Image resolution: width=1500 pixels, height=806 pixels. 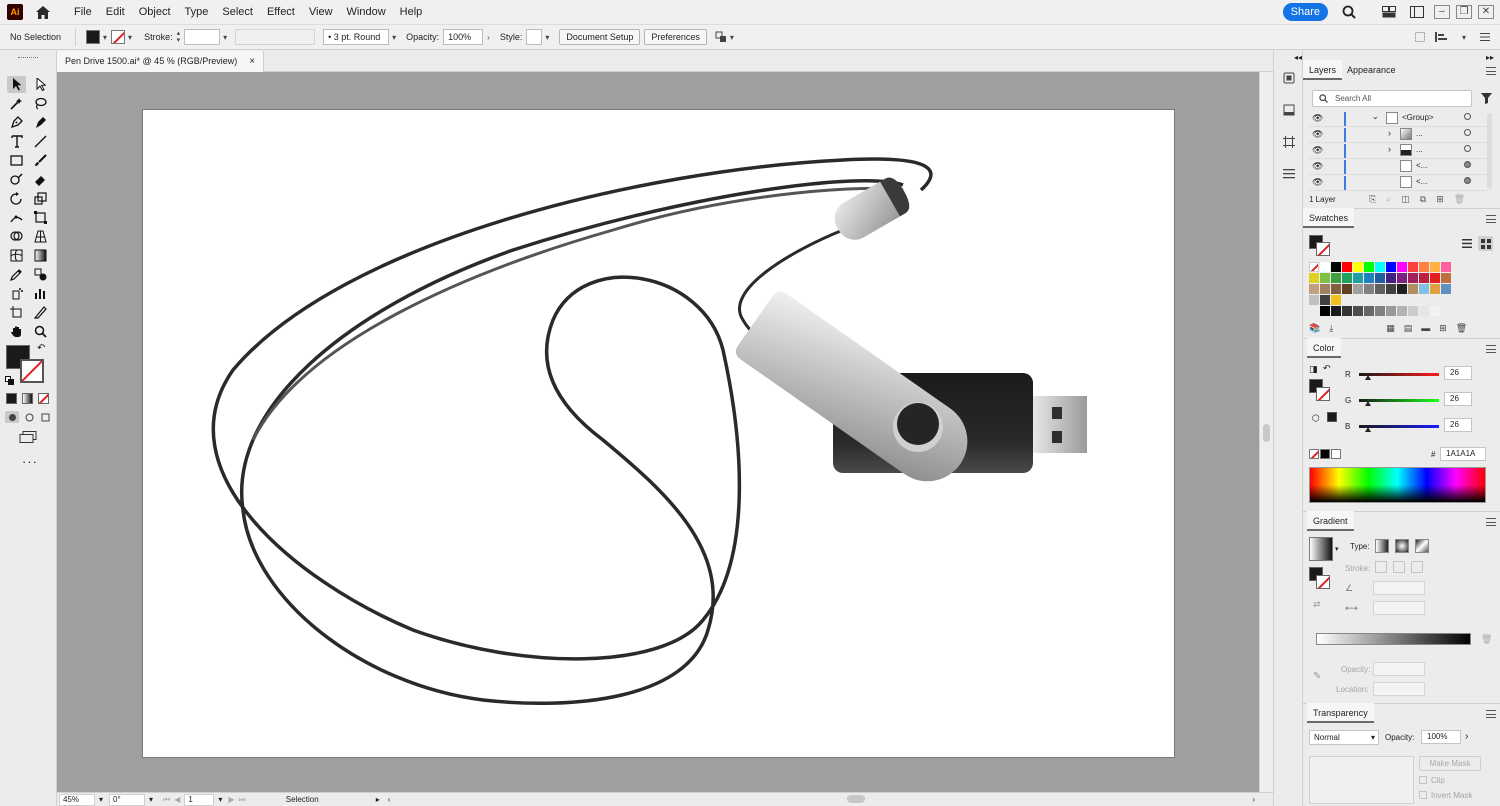 What do you see at coordinates (40, 122) in the screenshot?
I see `curvature-tool` at bounding box center [40, 122].